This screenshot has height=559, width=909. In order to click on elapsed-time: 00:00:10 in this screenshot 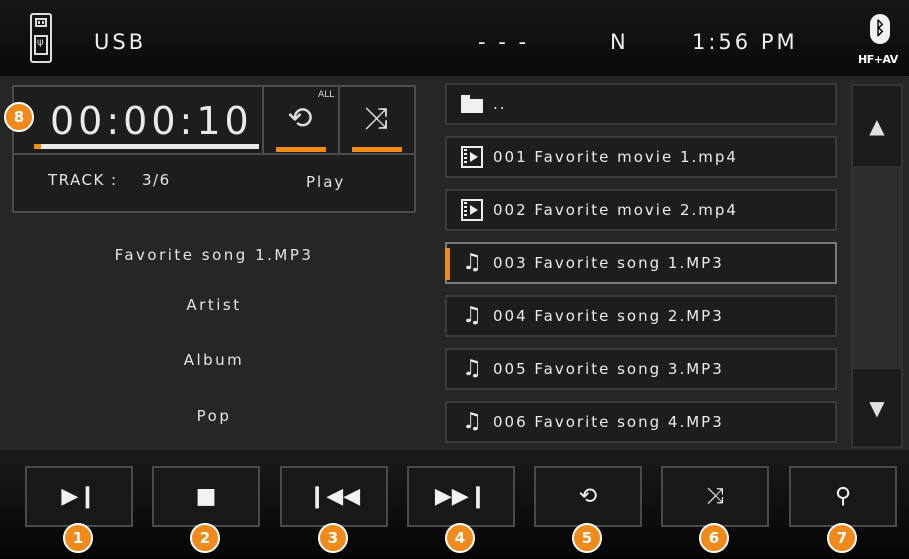, I will do `click(151, 121)`.